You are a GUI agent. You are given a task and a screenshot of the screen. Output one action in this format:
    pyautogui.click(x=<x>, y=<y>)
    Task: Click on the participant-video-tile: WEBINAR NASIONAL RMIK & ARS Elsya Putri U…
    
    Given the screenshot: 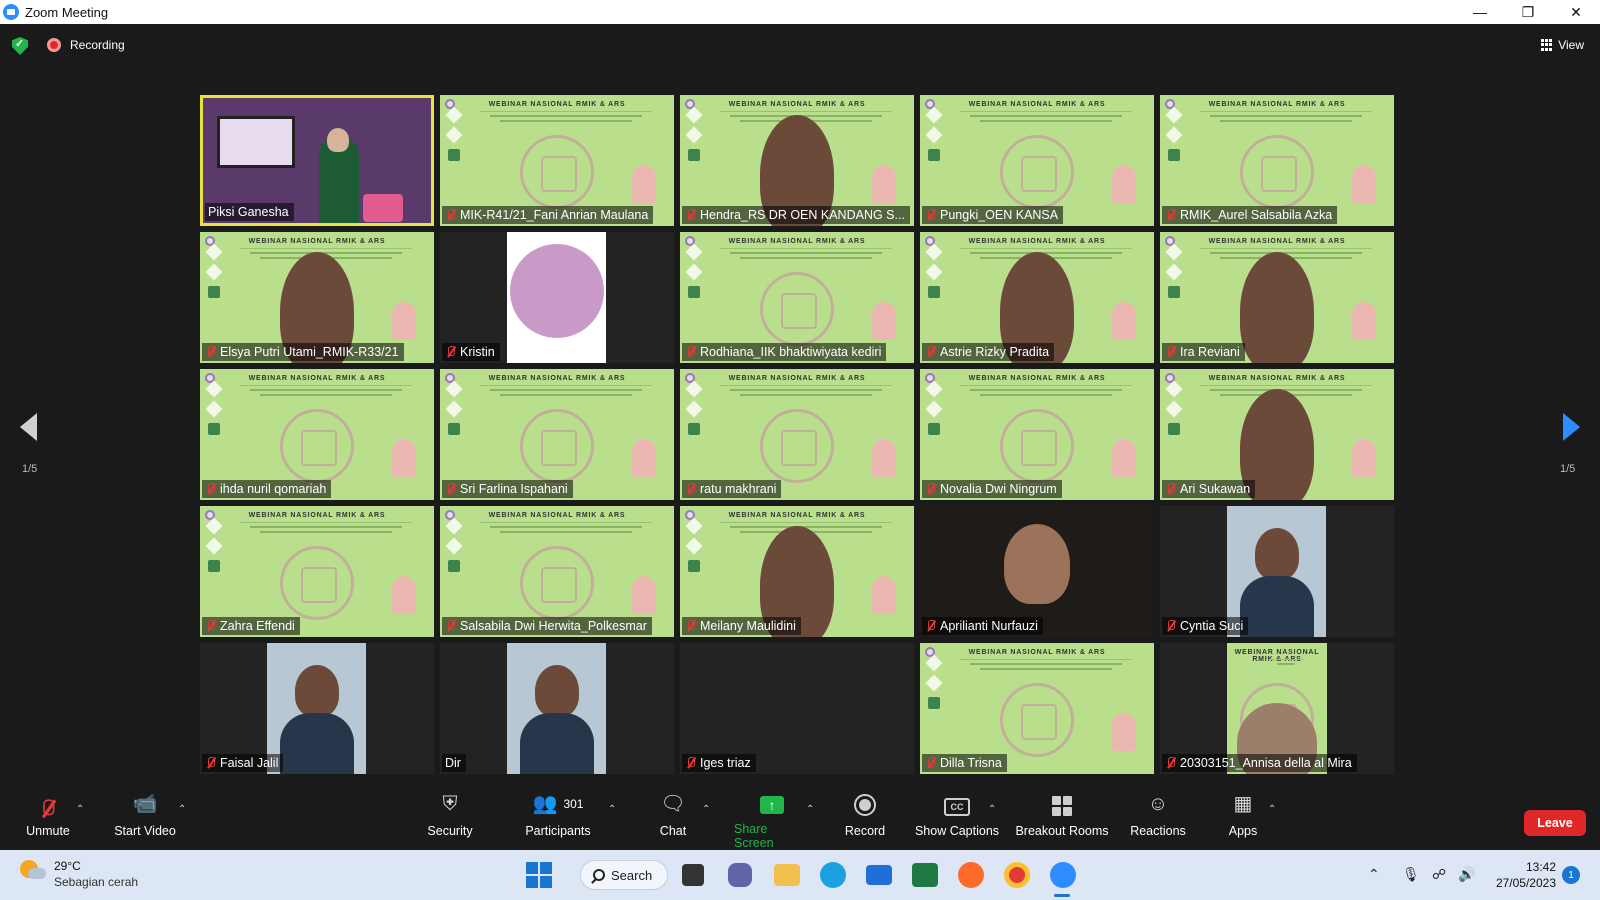 What is the action you would take?
    pyautogui.click(x=317, y=297)
    